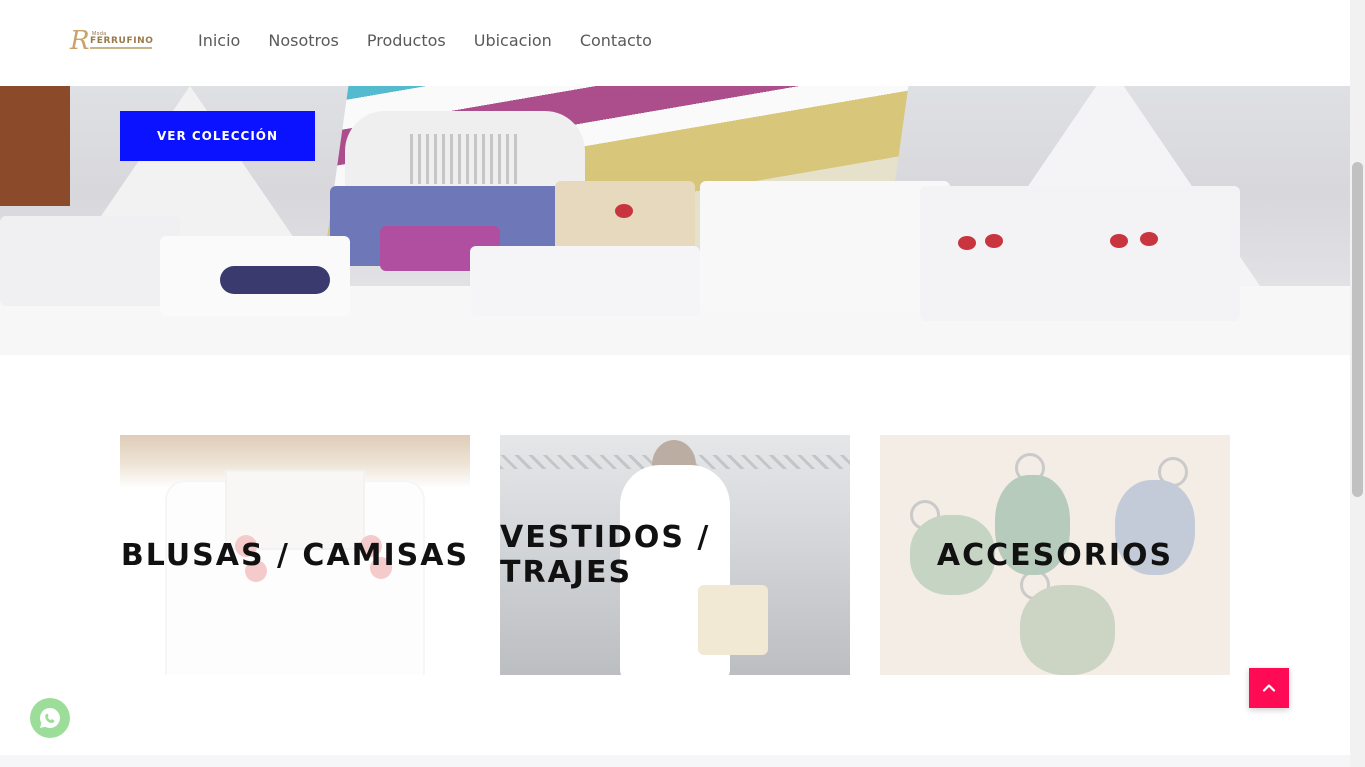  What do you see at coordinates (219, 41) in the screenshot?
I see `nav-inicio: Inicio` at bounding box center [219, 41].